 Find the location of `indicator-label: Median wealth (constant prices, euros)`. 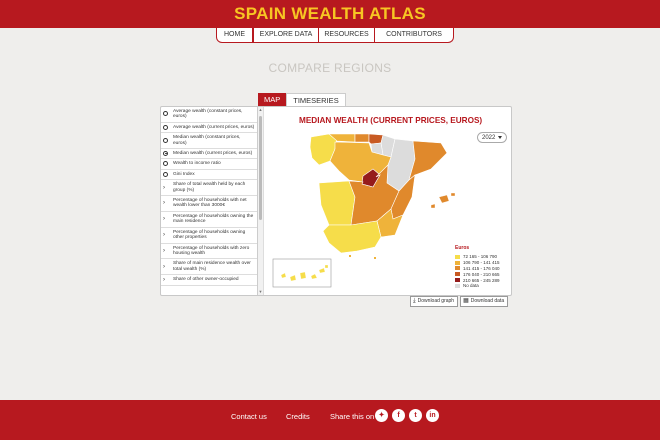

indicator-label: Median wealth (constant prices, euros) is located at coordinates (207, 140).